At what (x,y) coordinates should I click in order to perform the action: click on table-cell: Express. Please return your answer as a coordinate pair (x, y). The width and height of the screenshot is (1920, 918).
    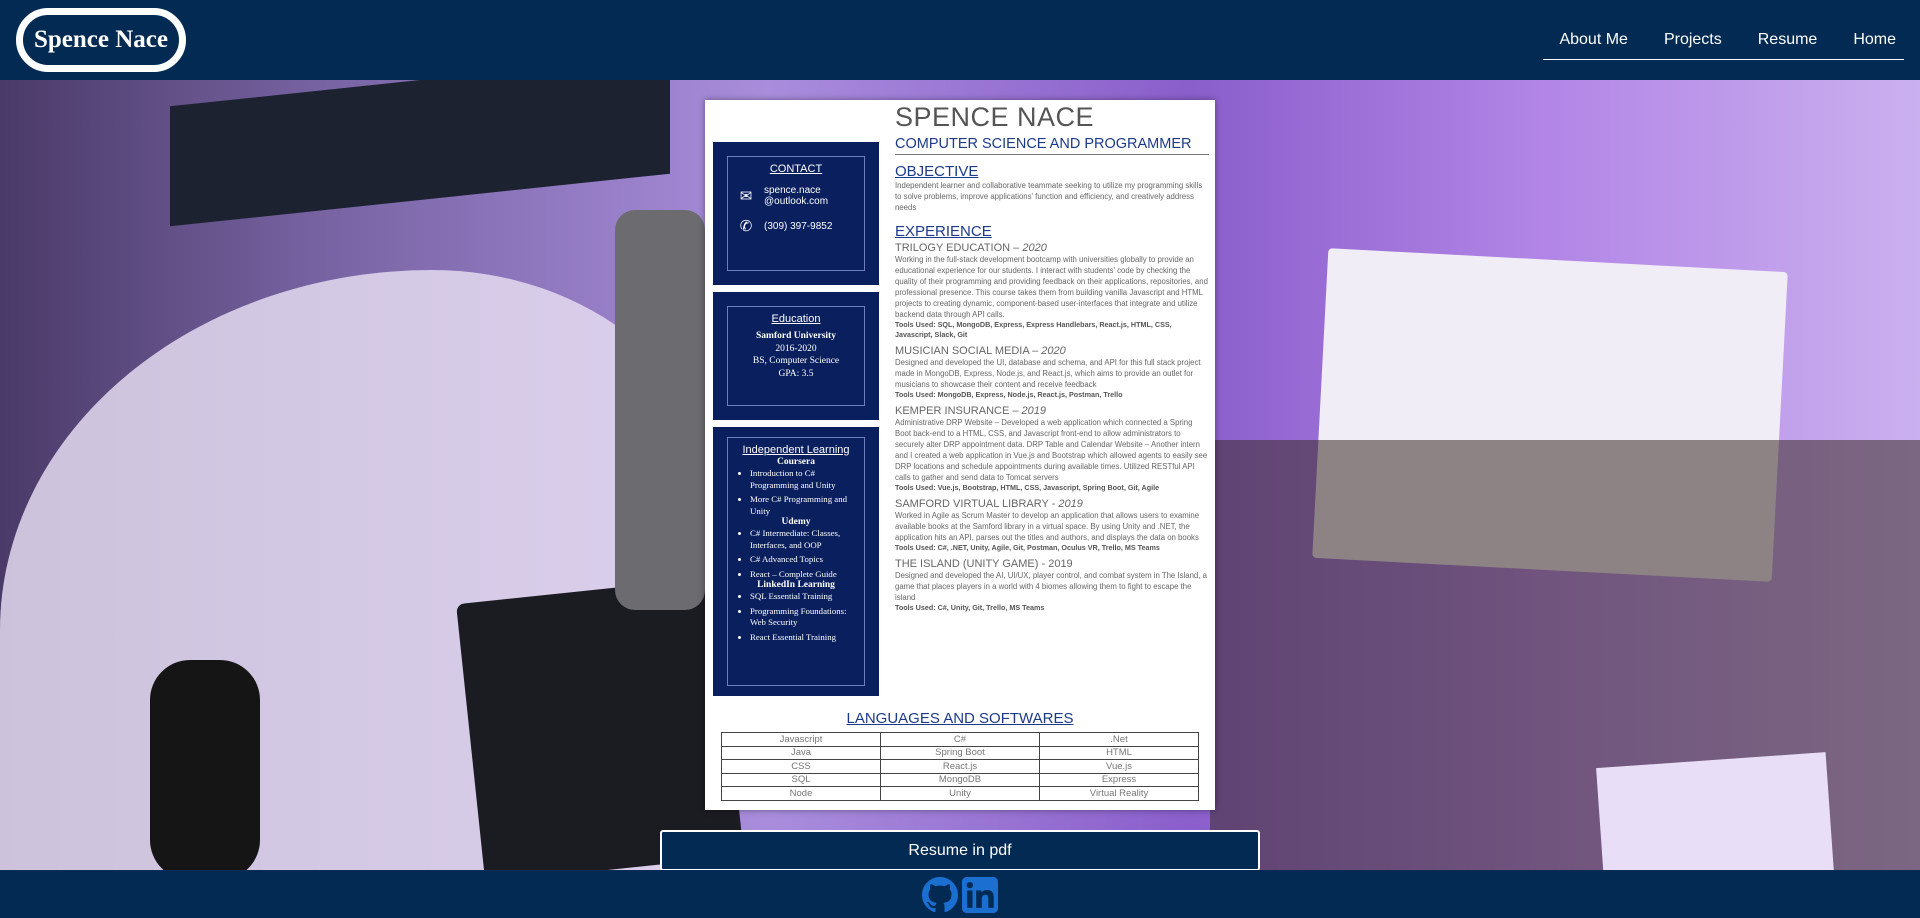
    Looking at the image, I should click on (1119, 779).